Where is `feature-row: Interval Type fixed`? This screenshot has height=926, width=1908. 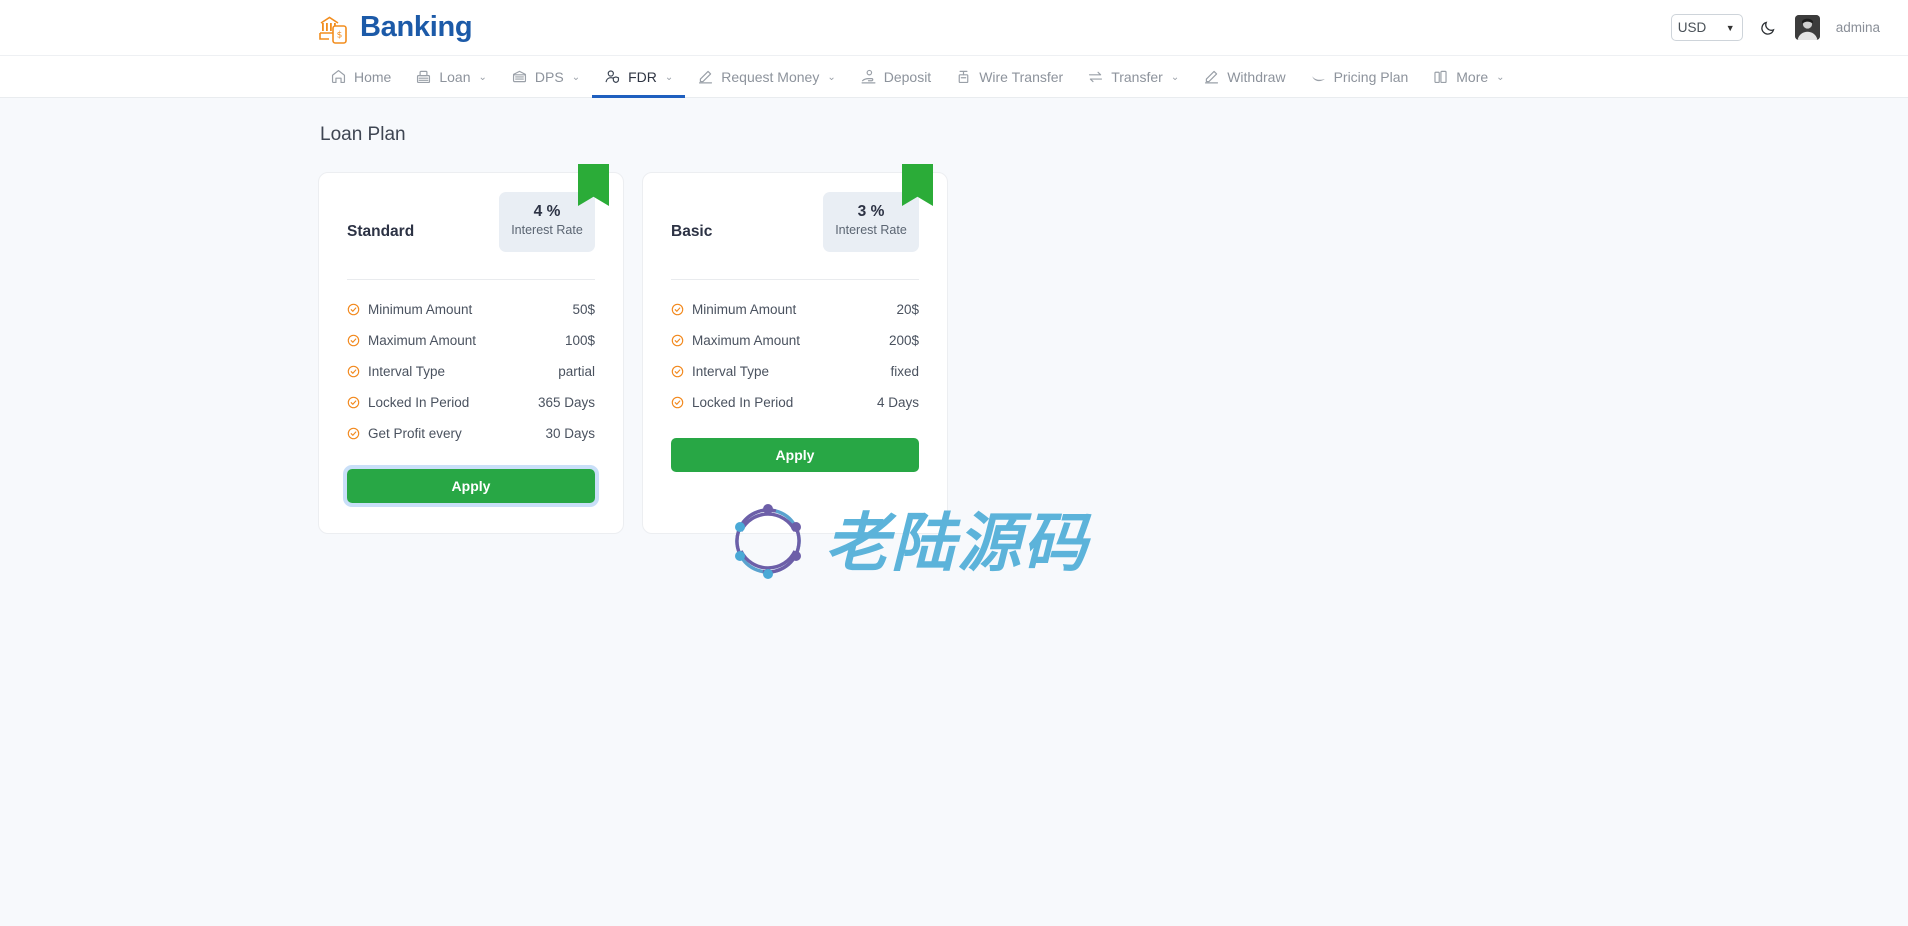
feature-row: Interval Type fixed is located at coordinates (795, 371).